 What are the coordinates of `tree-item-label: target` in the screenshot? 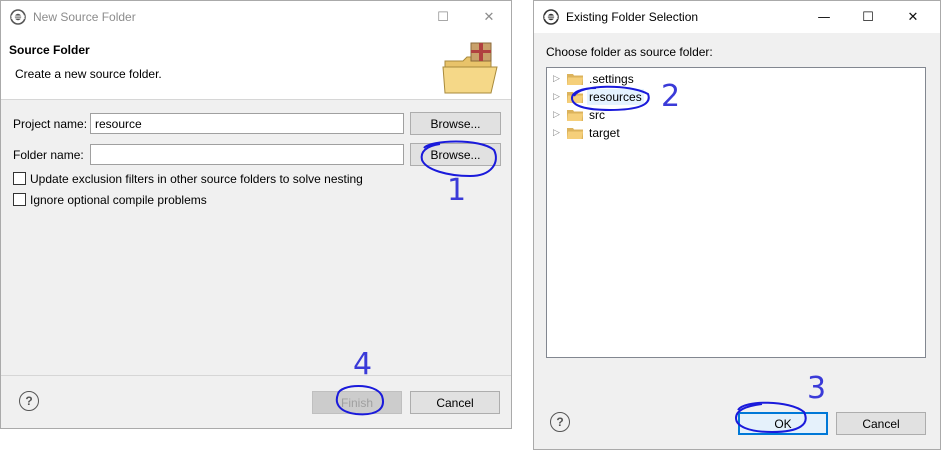 It's located at (604, 133).